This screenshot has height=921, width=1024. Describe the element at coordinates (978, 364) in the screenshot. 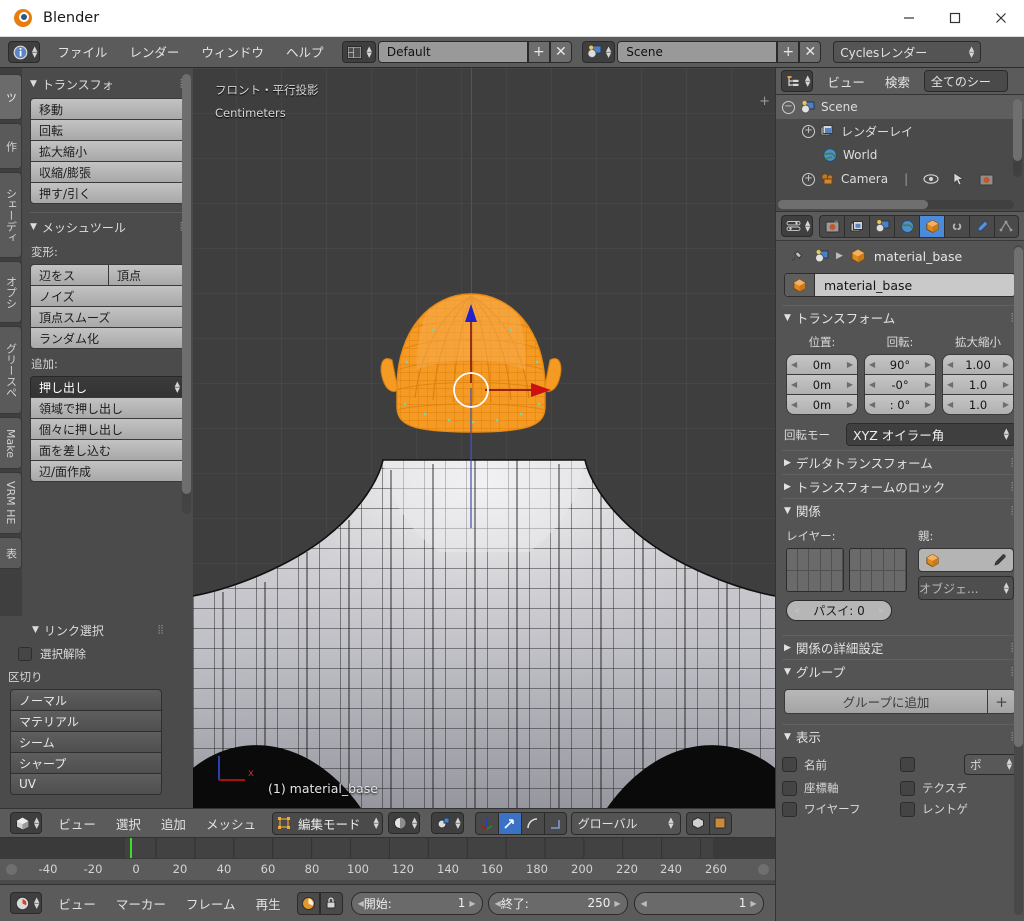

I see `scale-x-field: ◀ 1.00 ▶` at that location.